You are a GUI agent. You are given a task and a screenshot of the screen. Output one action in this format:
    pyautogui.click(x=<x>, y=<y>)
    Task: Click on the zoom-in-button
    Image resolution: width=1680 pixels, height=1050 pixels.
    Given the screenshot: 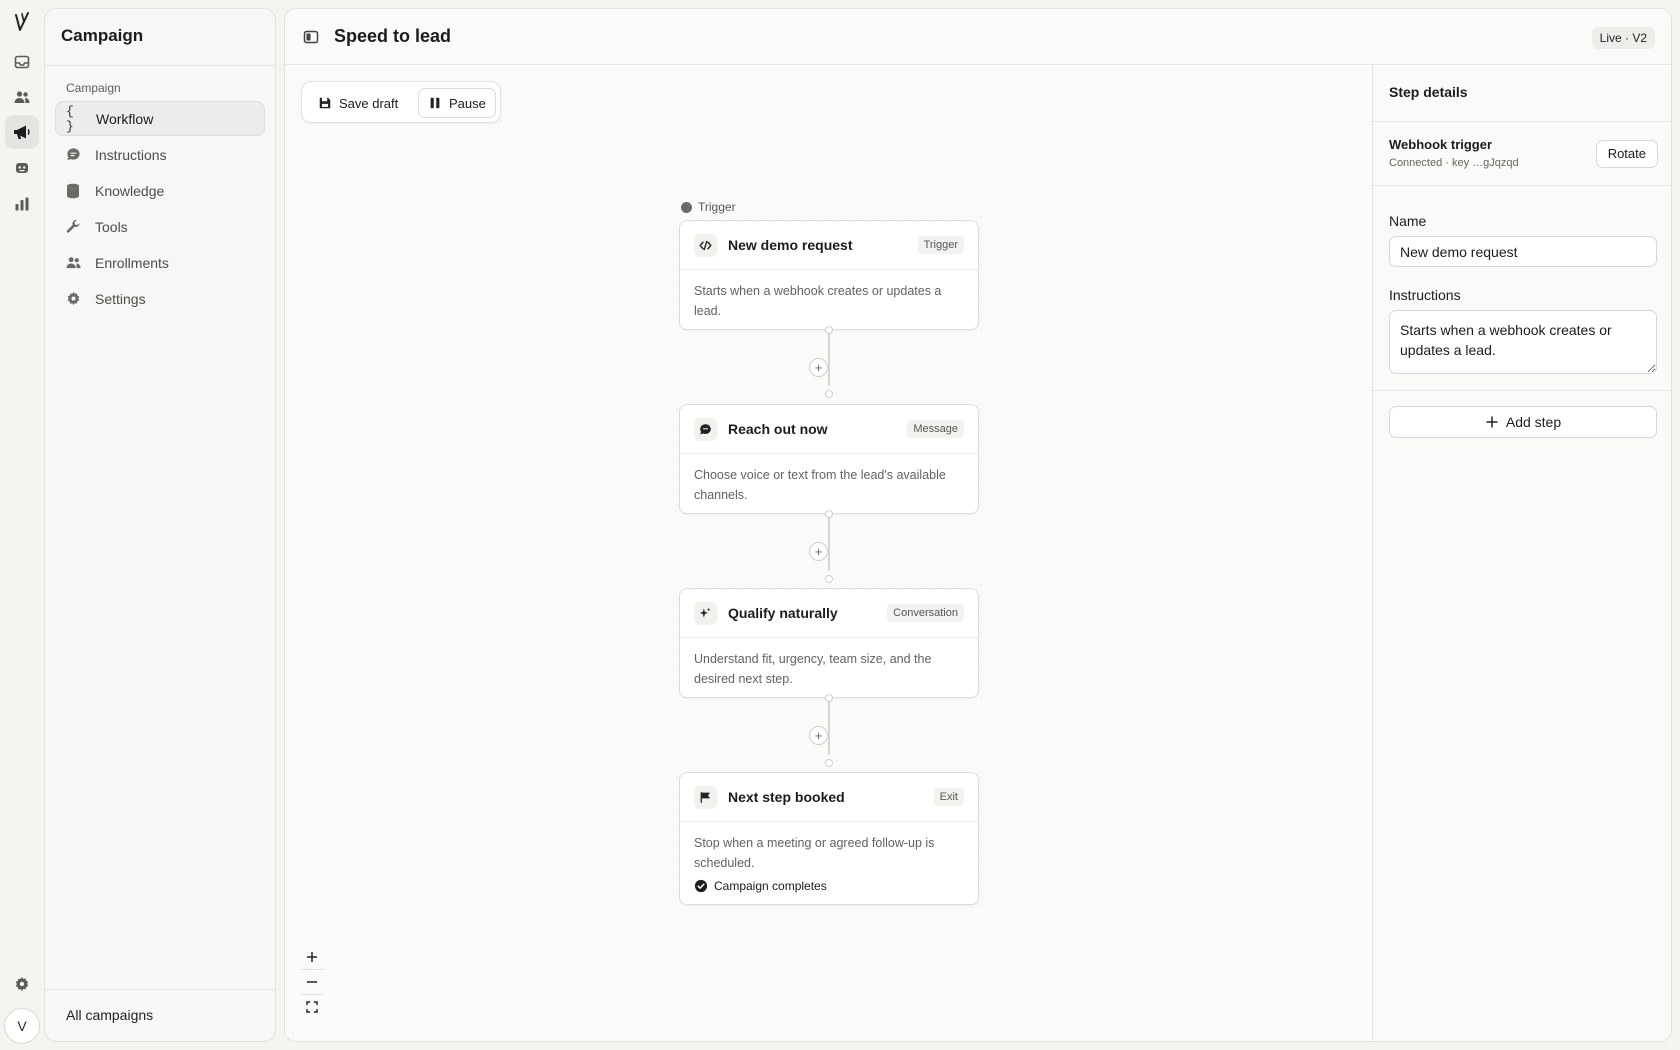 What is the action you would take?
    pyautogui.click(x=312, y=957)
    